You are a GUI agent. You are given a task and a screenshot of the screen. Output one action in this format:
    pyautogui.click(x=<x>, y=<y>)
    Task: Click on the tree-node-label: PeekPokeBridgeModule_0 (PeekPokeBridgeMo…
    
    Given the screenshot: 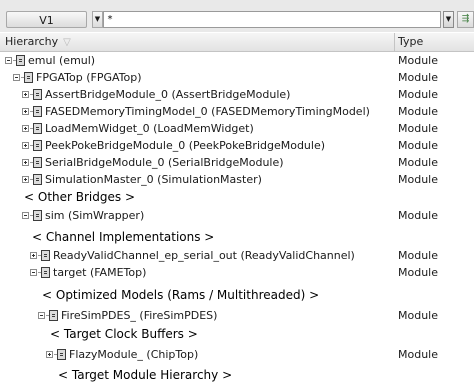 What is the action you would take?
    pyautogui.click(x=185, y=145)
    